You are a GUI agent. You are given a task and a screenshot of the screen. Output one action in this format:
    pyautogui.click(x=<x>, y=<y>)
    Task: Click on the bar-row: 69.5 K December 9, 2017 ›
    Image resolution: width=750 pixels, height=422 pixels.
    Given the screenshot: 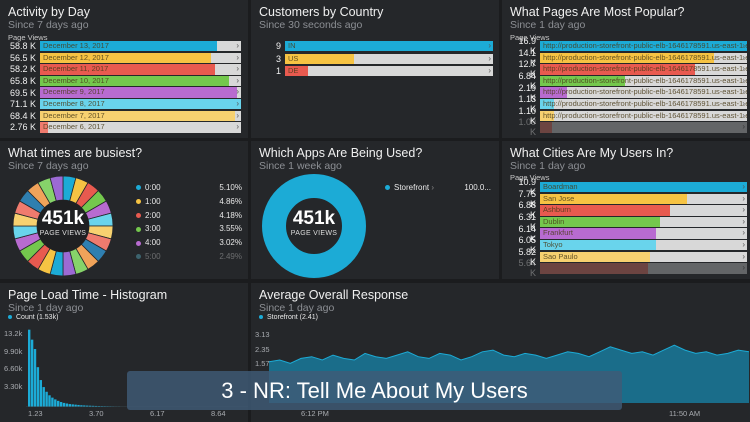 What is the action you would take?
    pyautogui.click(x=124, y=92)
    